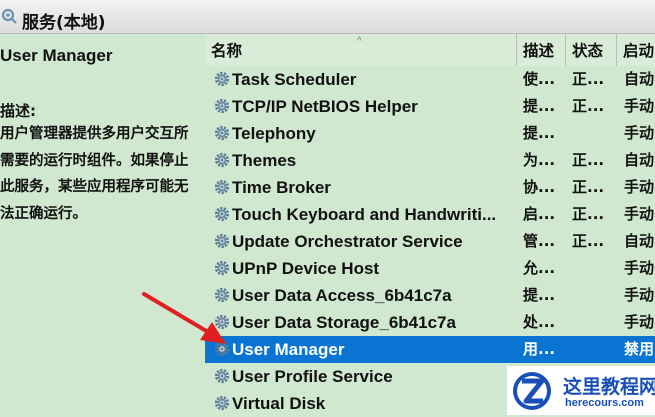 The image size is (655, 417). Describe the element at coordinates (367, 133) in the screenshot. I see `service-name-cell: Telephony` at that location.